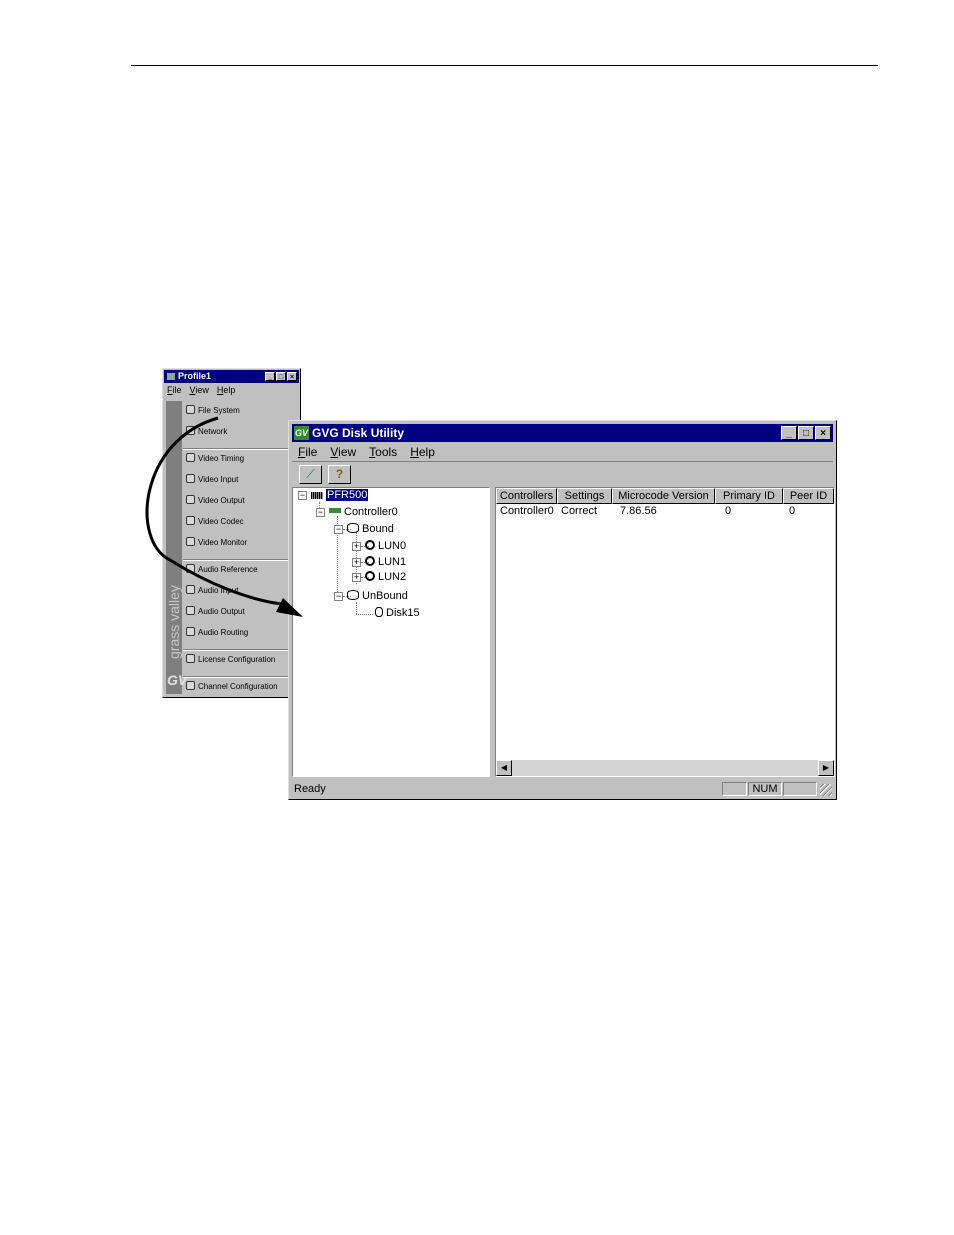 This screenshot has height=1235, width=954. Describe the element at coordinates (224, 516) in the screenshot. I see `drag-arrow` at that location.